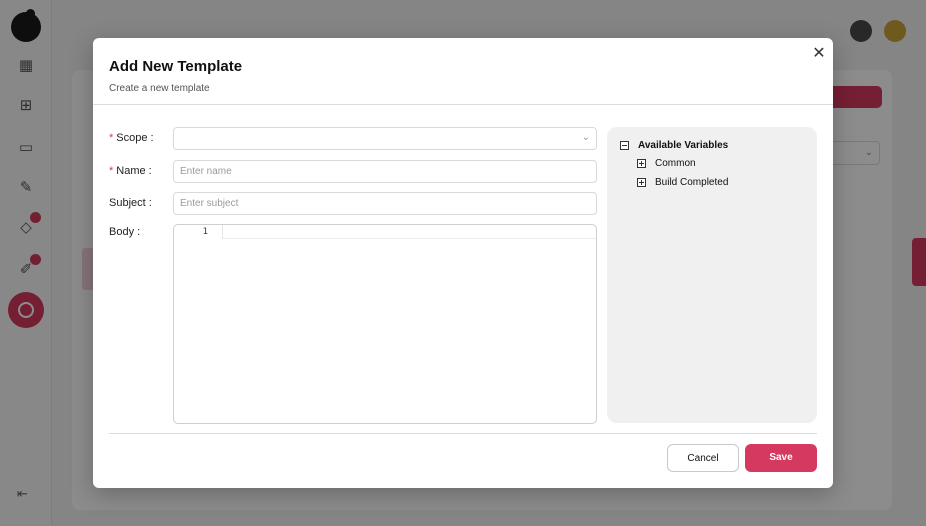  I want to click on modal-subtitle: Create a new template, so click(159, 88).